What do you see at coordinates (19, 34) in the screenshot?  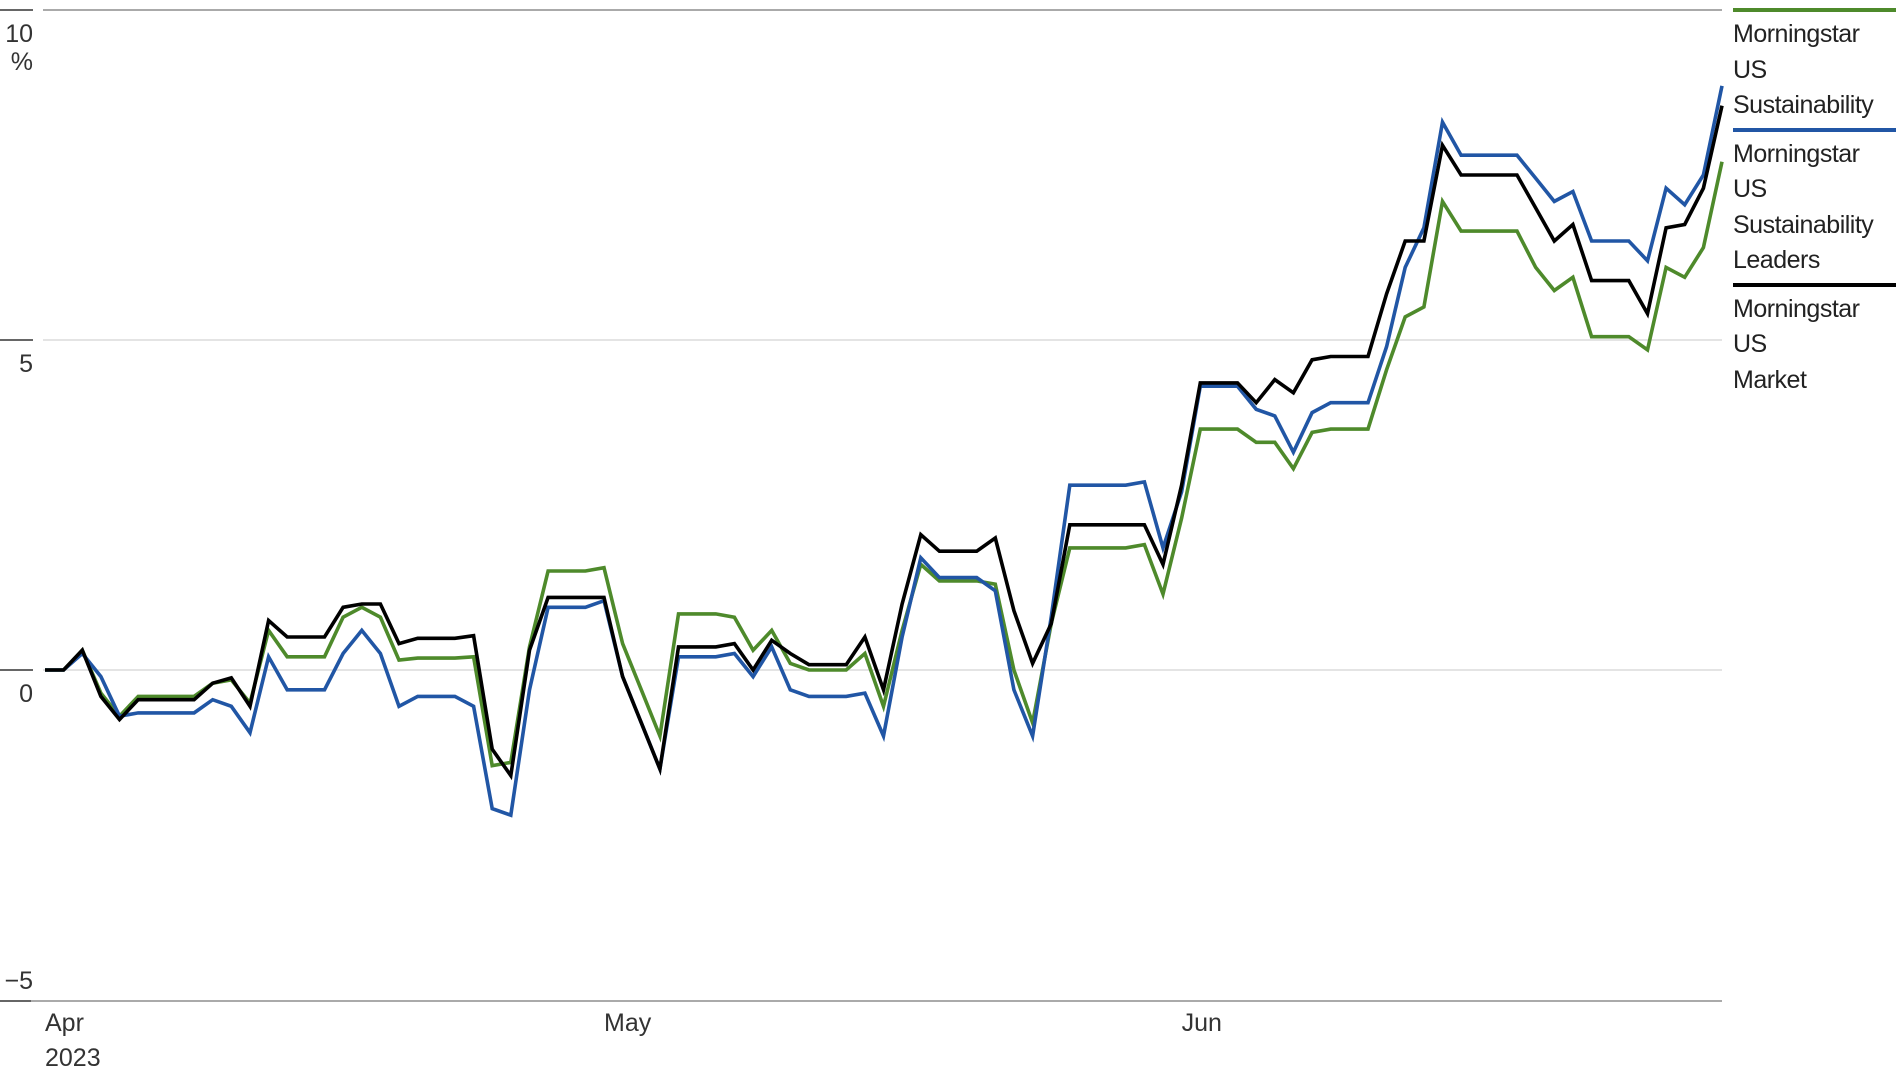 I see `y-tick-label: 10` at bounding box center [19, 34].